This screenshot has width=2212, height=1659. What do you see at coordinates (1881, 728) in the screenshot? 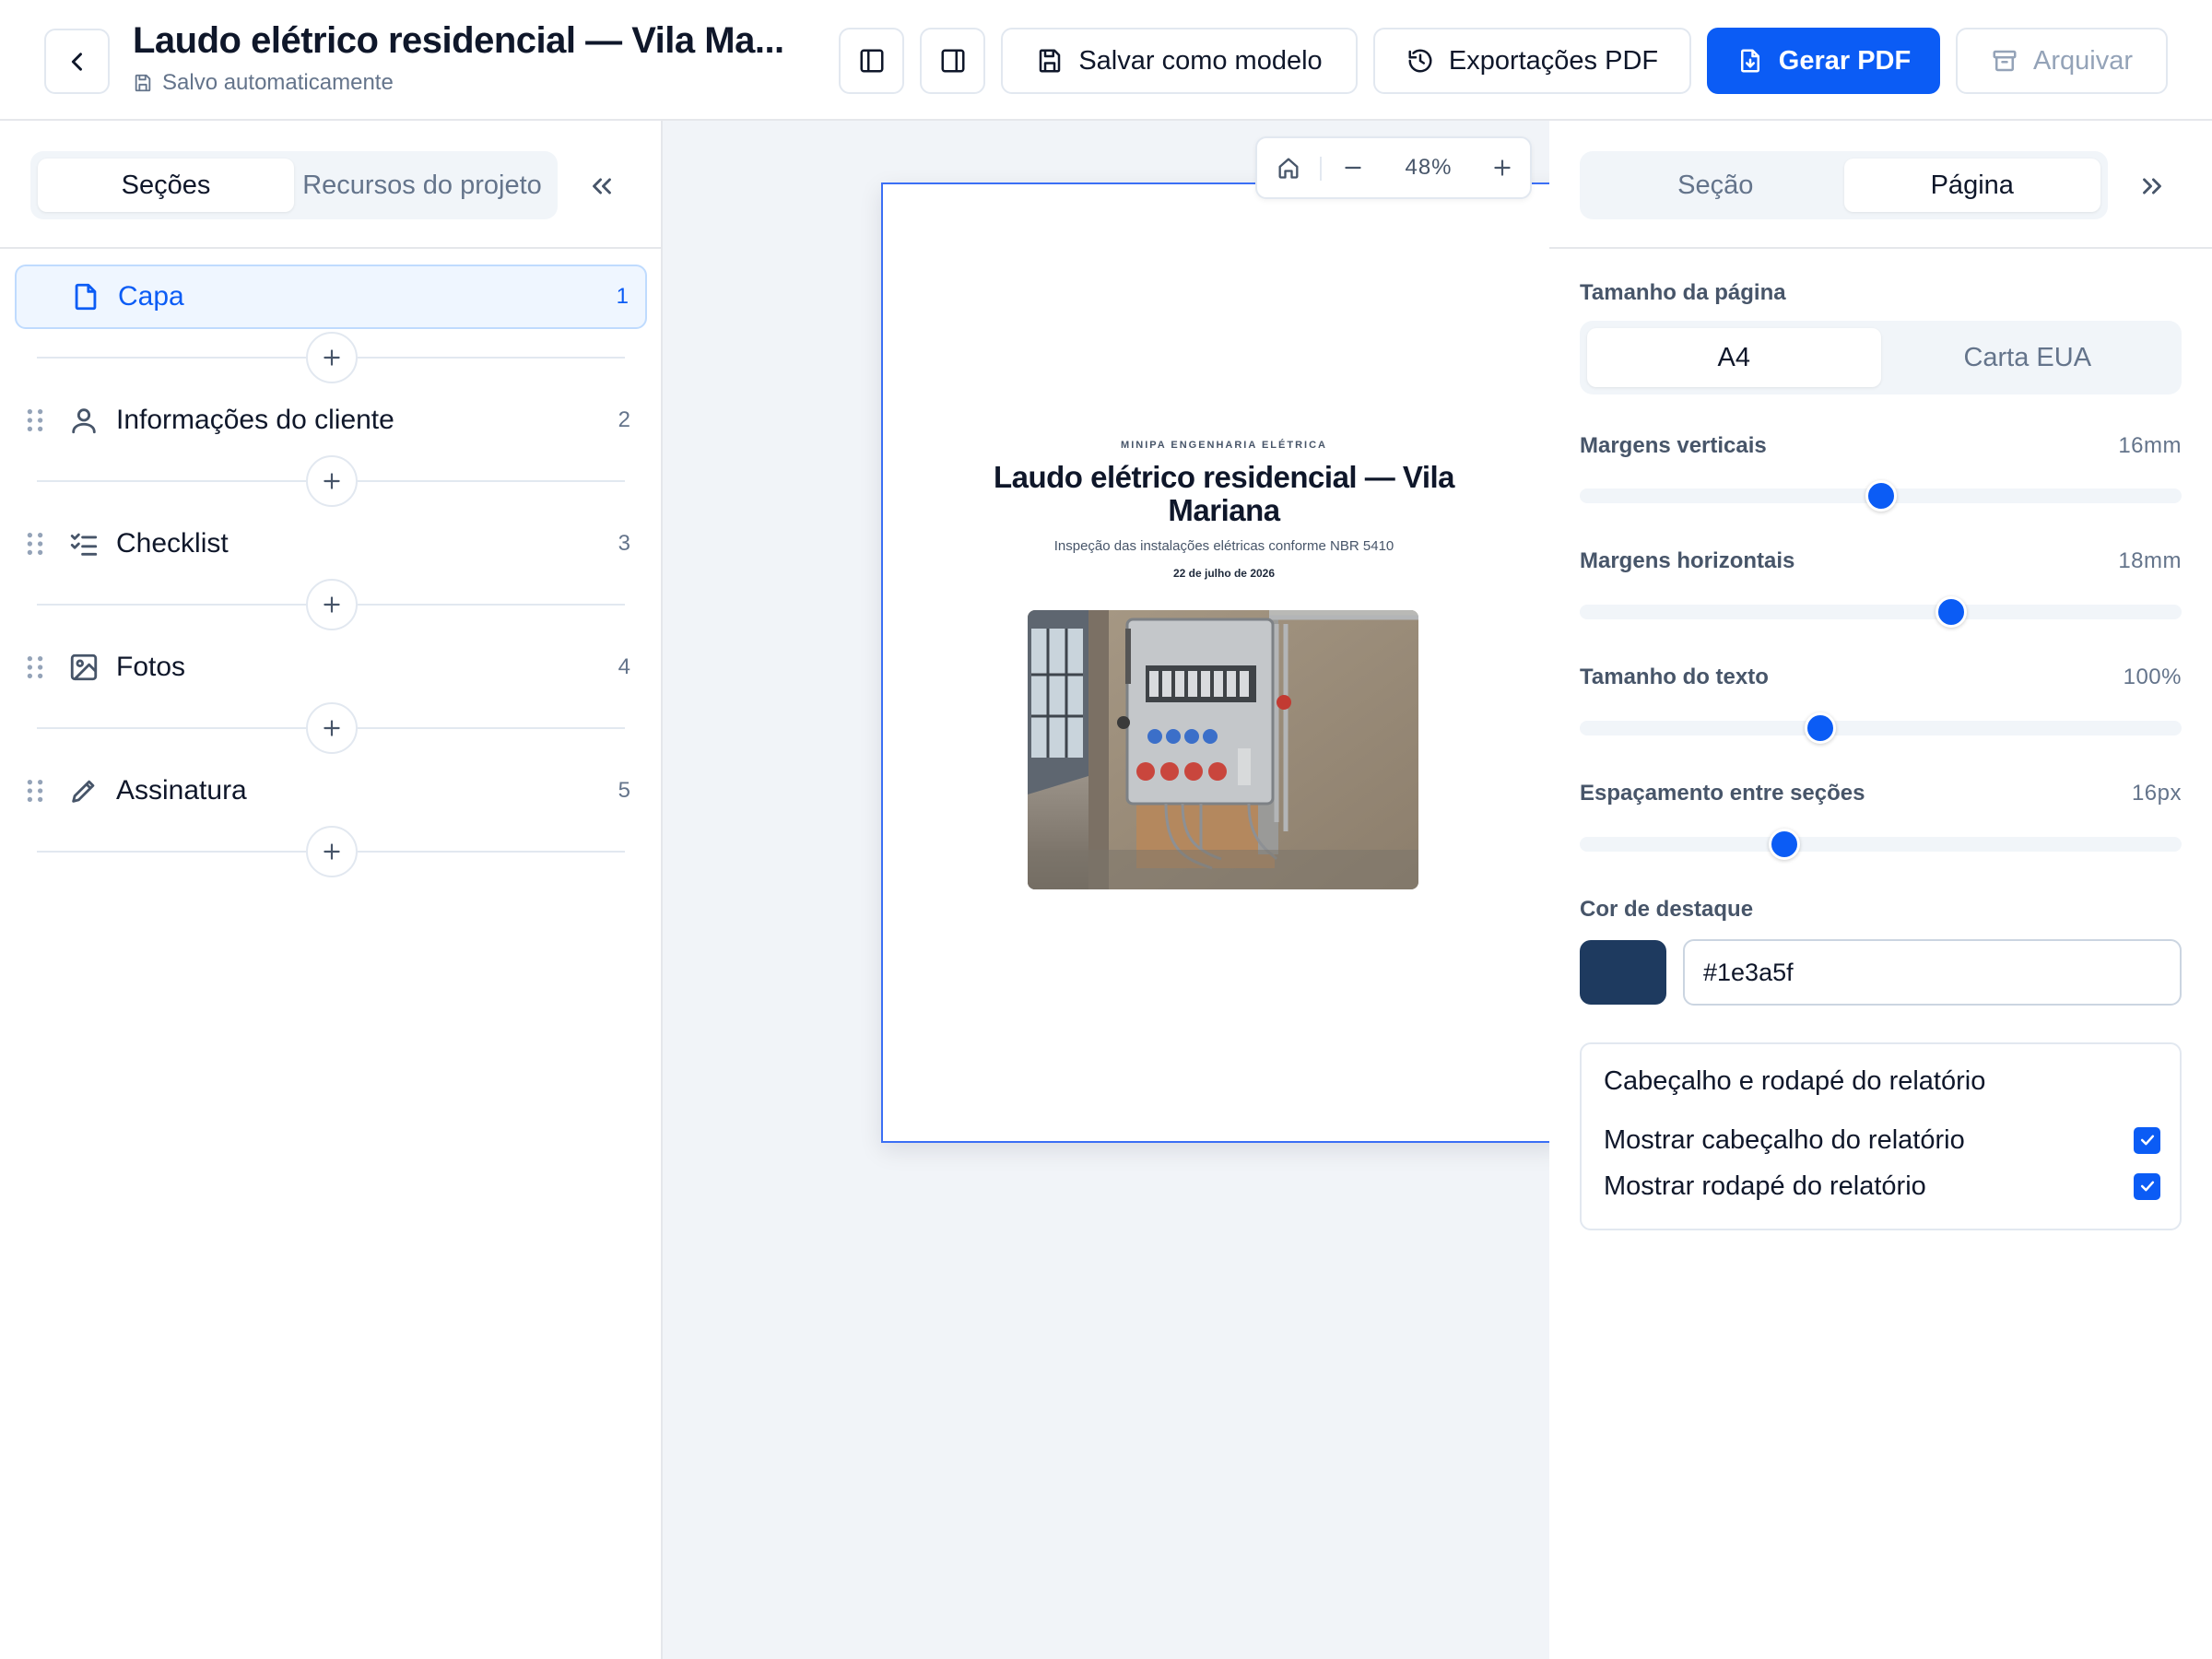
I see `text-size-slider` at bounding box center [1881, 728].